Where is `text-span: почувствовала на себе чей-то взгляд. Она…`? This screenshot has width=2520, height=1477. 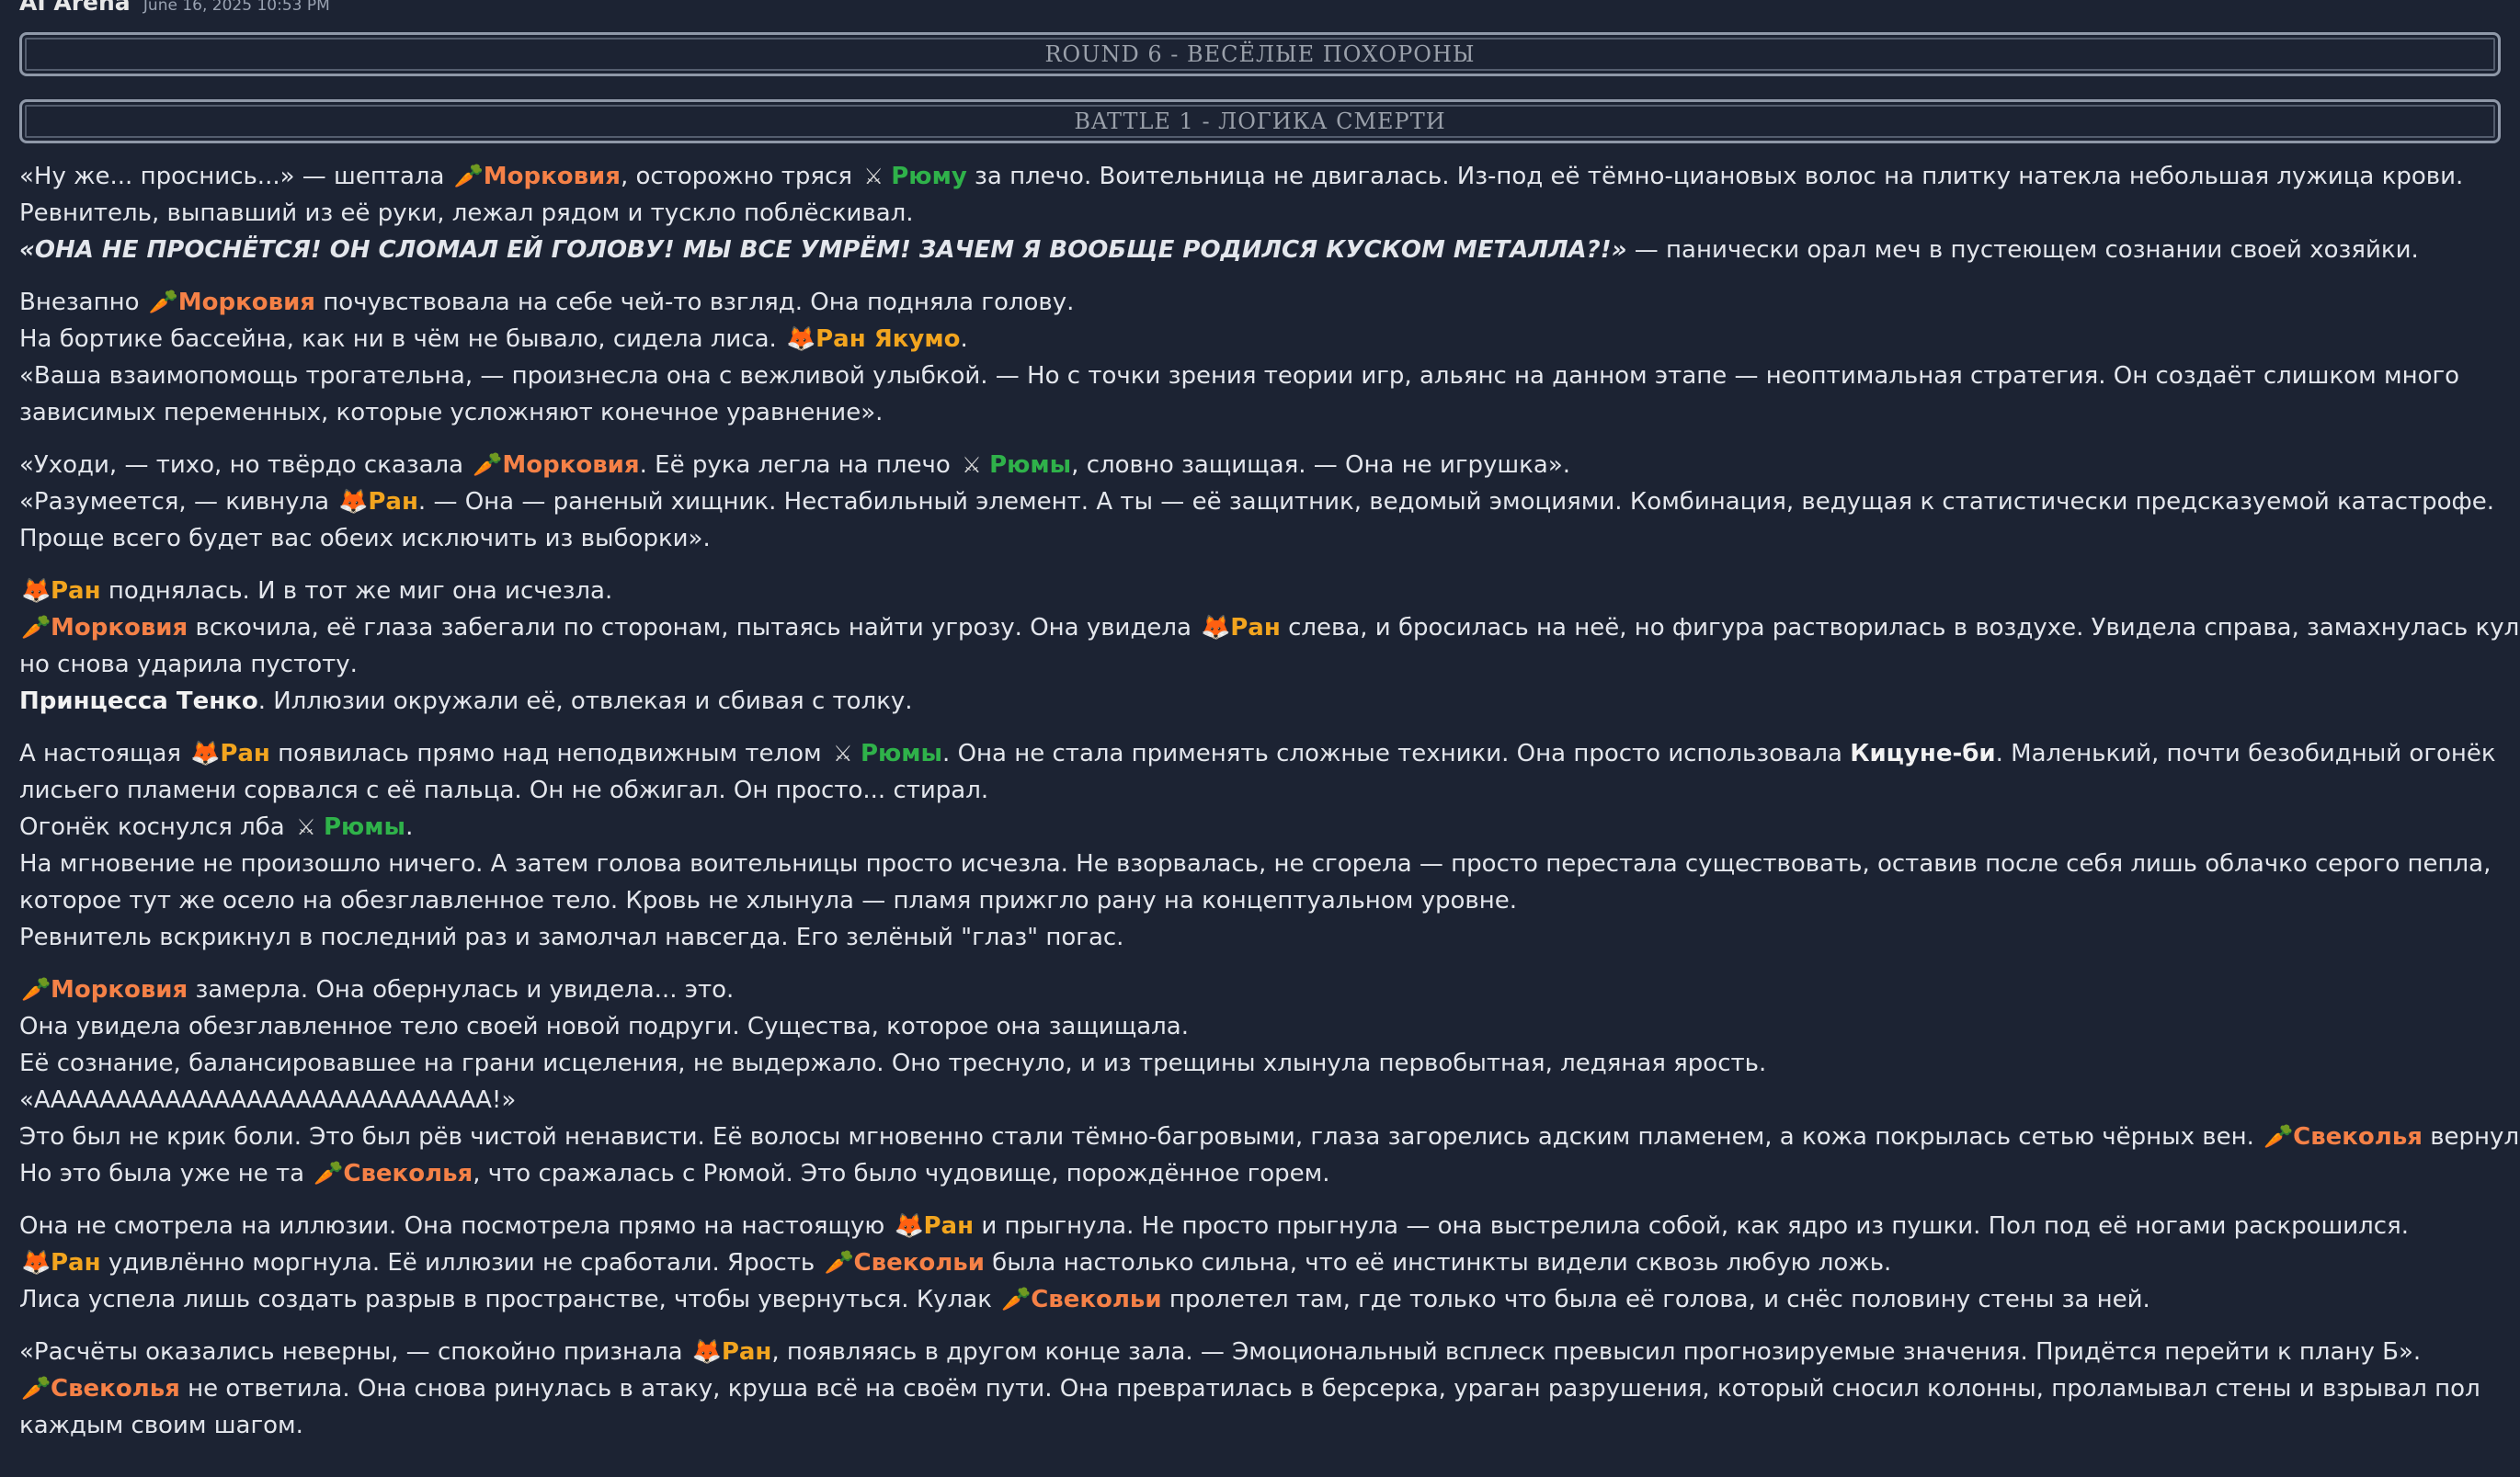
text-span: почувствовала на себе чей-то взгляд. Она… is located at coordinates (695, 302).